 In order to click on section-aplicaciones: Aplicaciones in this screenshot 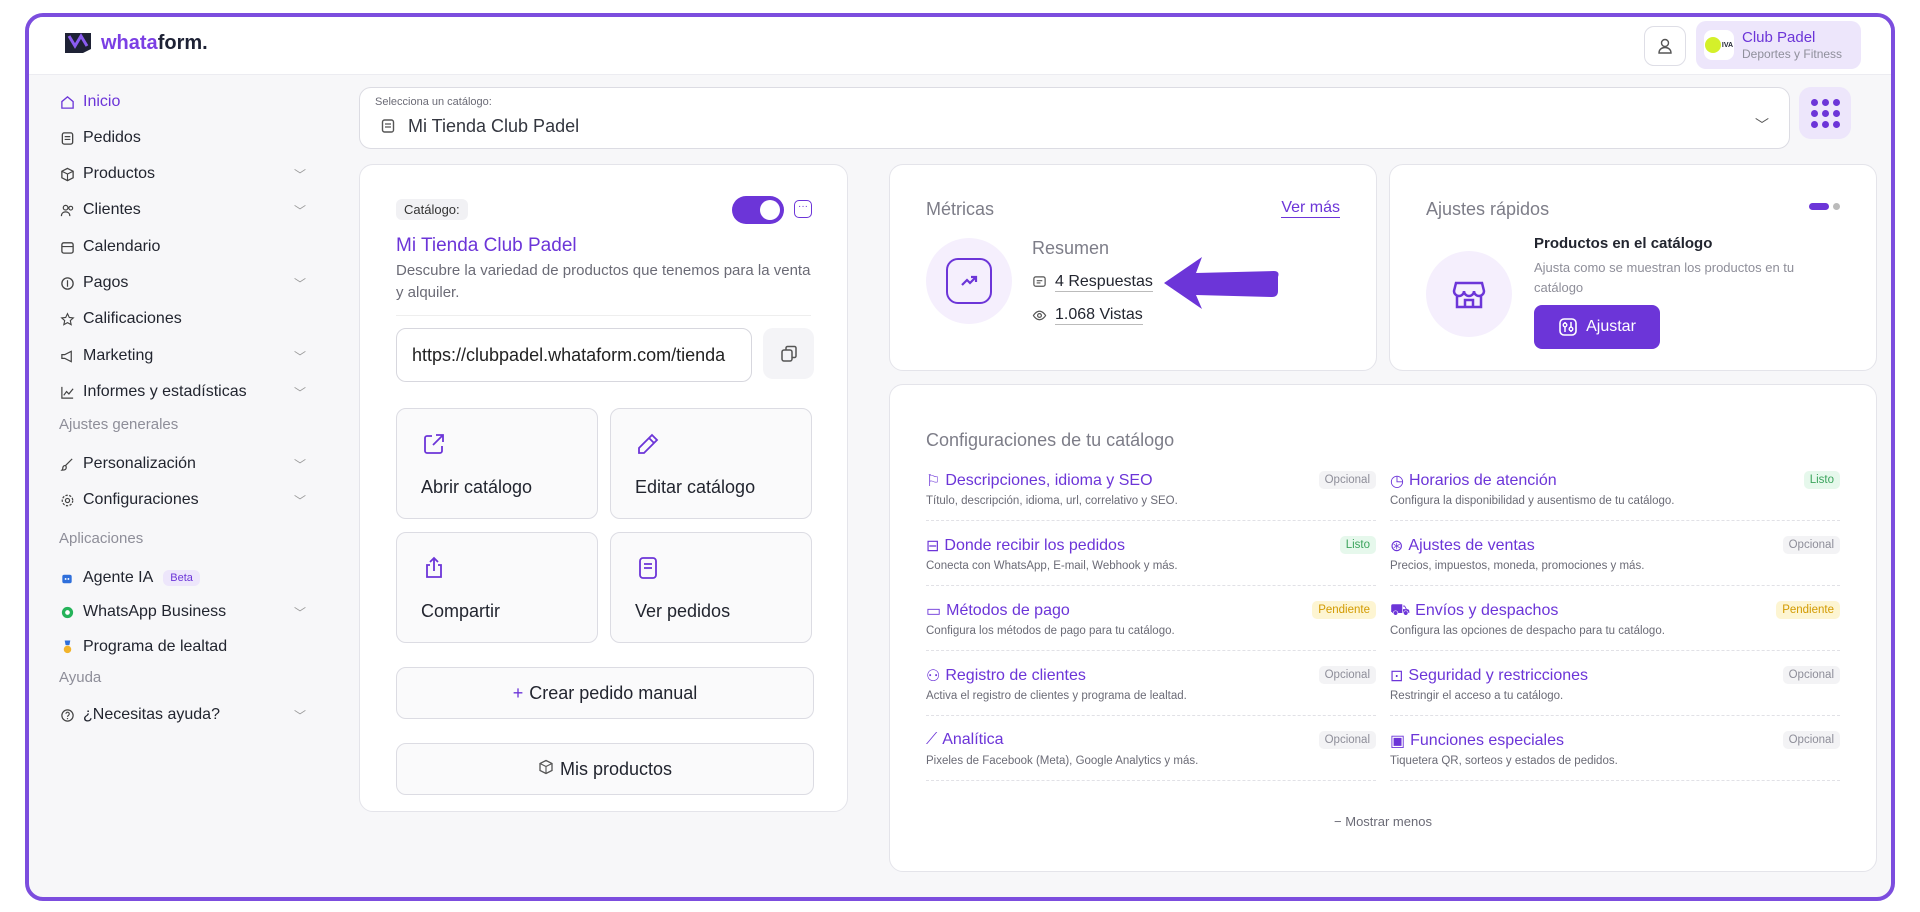, I will do `click(101, 538)`.